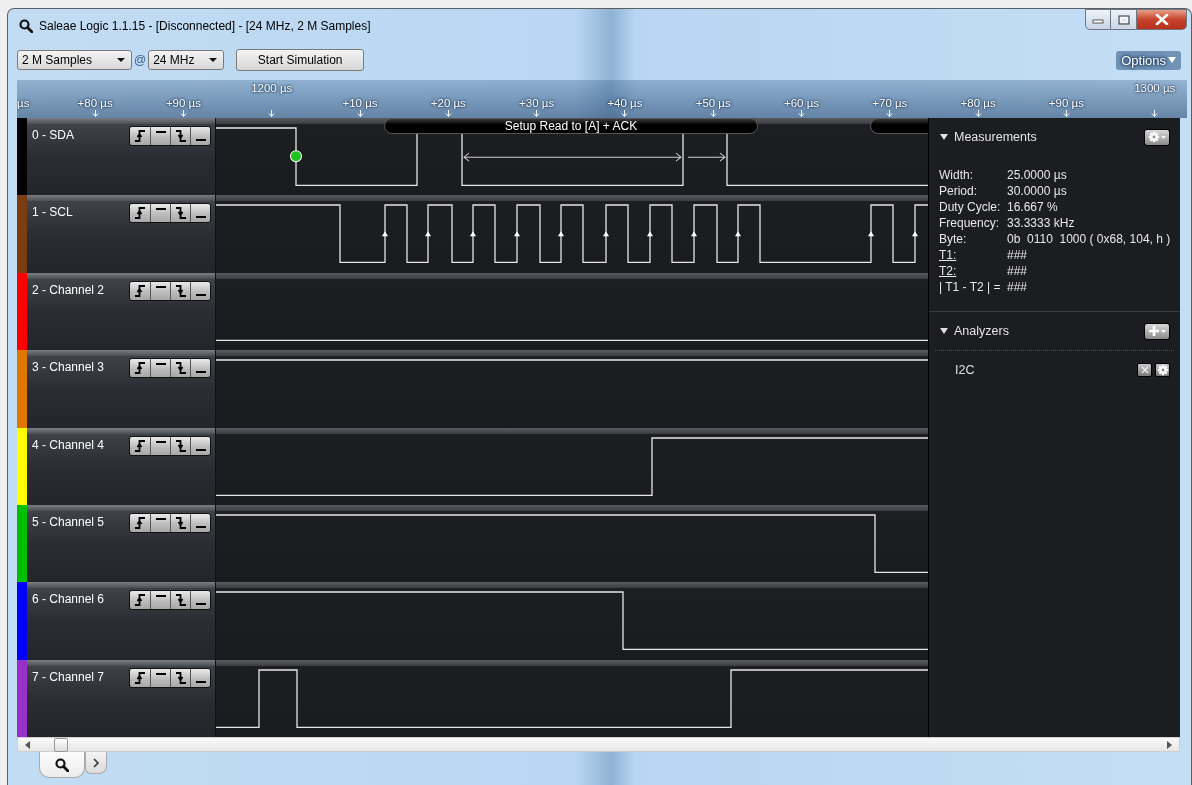  I want to click on channel-name: 1 - SCL, so click(52, 212).